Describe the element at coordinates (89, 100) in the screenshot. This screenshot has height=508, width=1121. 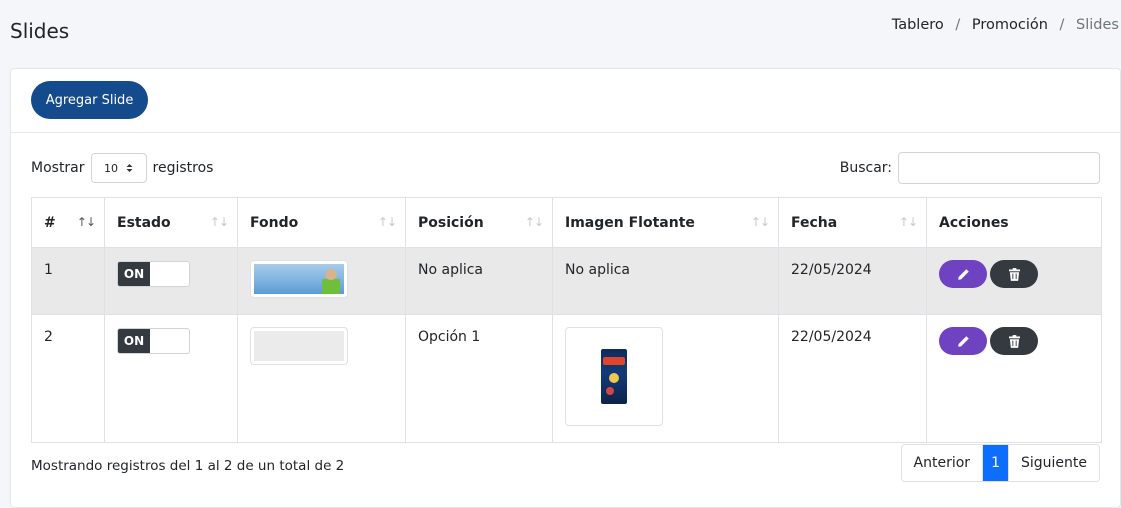
I see `add-slide-button: Agregar Slide` at that location.